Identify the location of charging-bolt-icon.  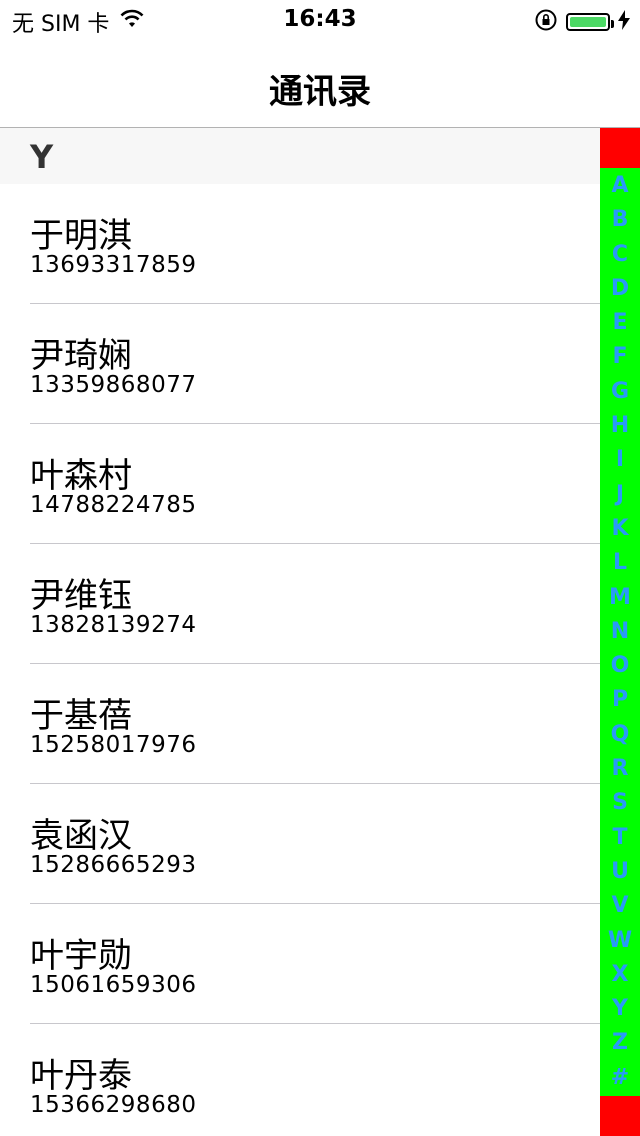
(624, 22).